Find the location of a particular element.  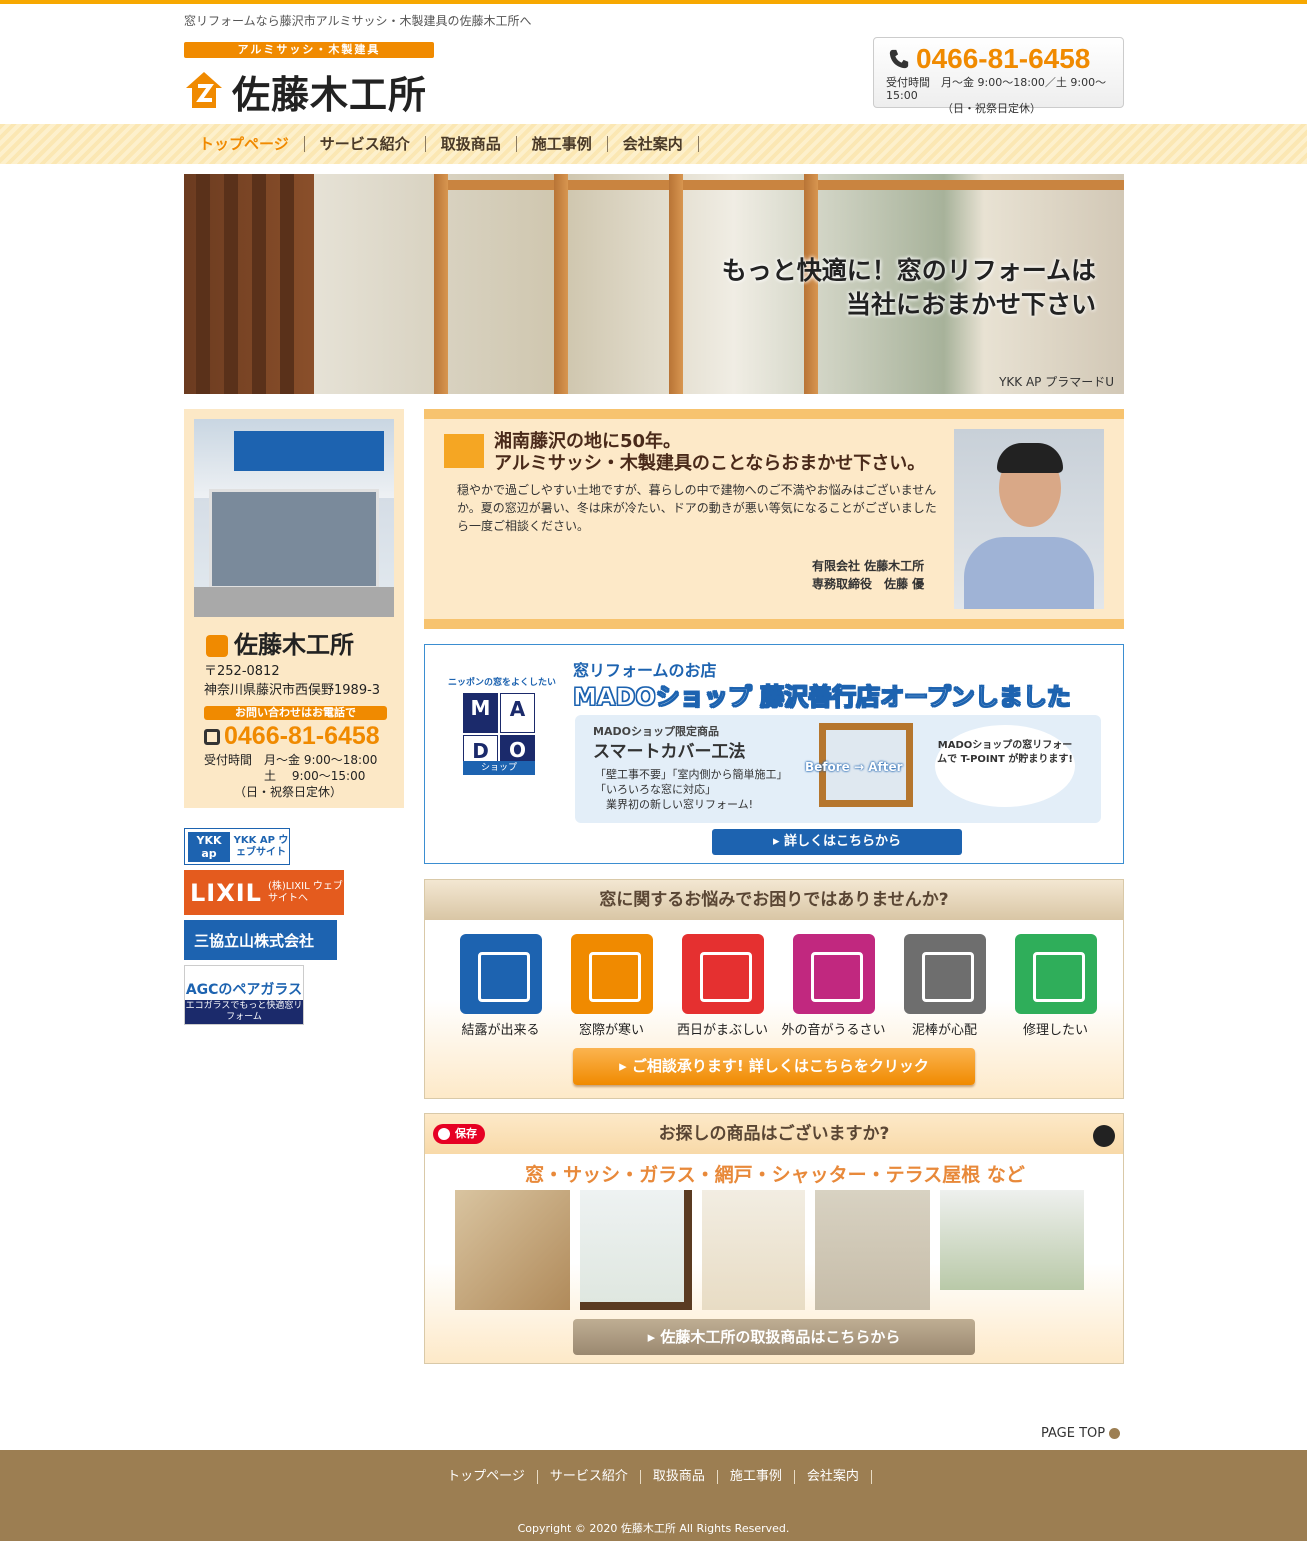

nav-products: 取扱商品 is located at coordinates (471, 144).